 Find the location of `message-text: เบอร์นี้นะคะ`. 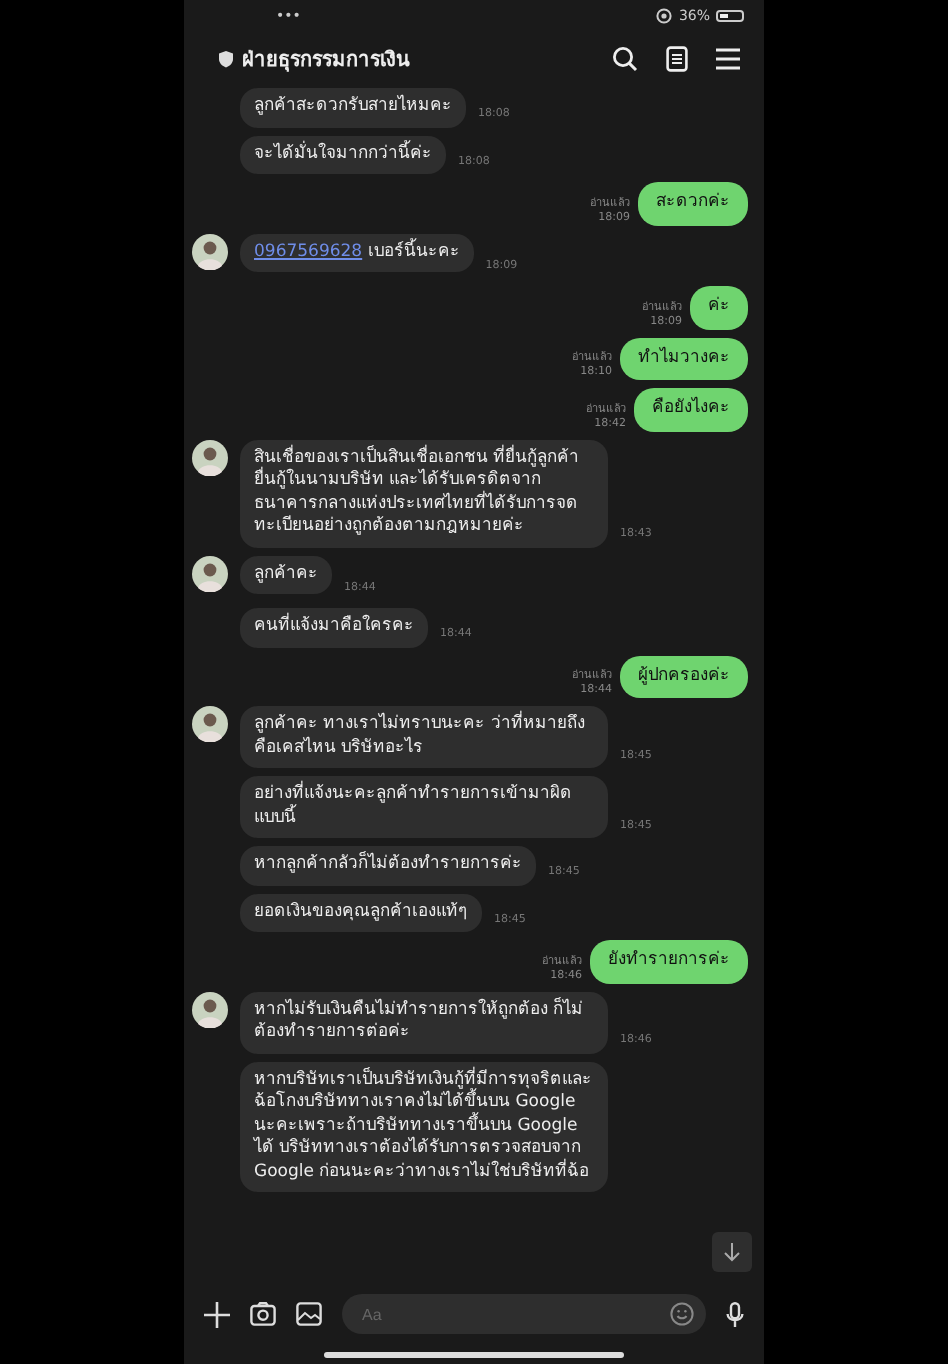

message-text: เบอร์นี้นะคะ is located at coordinates (413, 251).